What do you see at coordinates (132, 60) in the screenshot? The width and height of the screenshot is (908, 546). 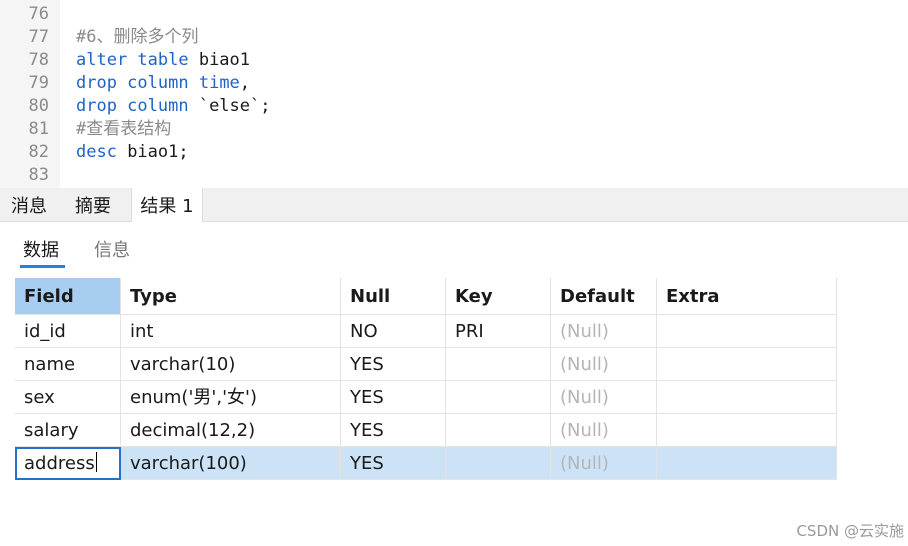 I see `sql-keyword: alter table` at bounding box center [132, 60].